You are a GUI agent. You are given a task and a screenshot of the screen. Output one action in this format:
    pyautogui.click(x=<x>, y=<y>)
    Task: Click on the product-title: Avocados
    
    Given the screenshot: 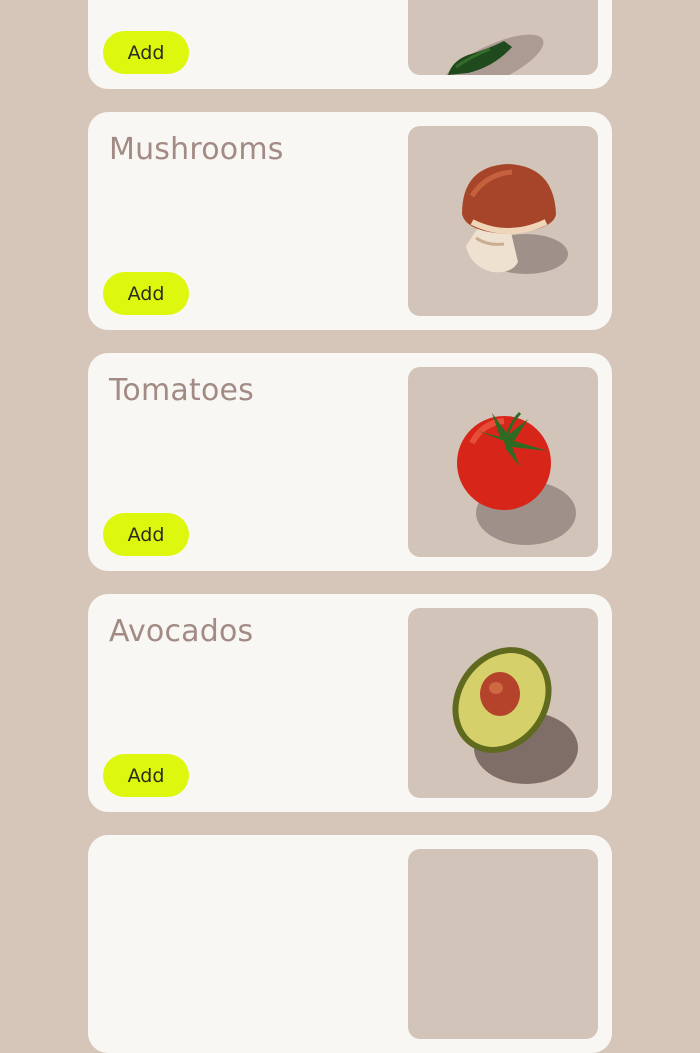 What is the action you would take?
    pyautogui.click(x=181, y=631)
    